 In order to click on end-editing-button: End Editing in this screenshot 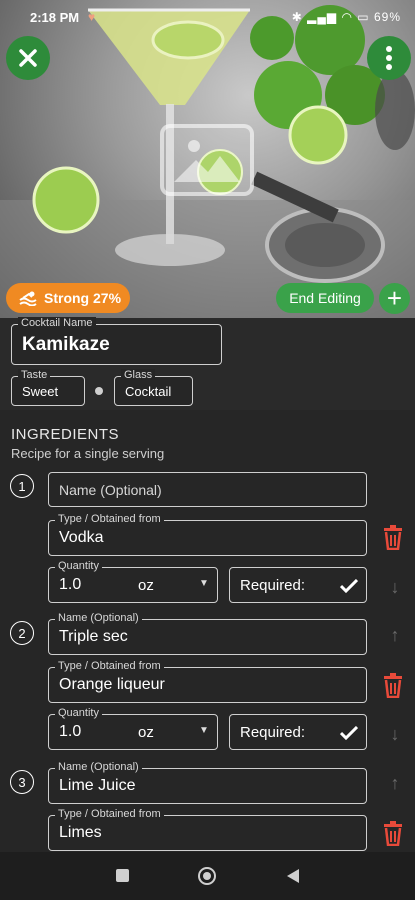, I will do `click(325, 298)`.